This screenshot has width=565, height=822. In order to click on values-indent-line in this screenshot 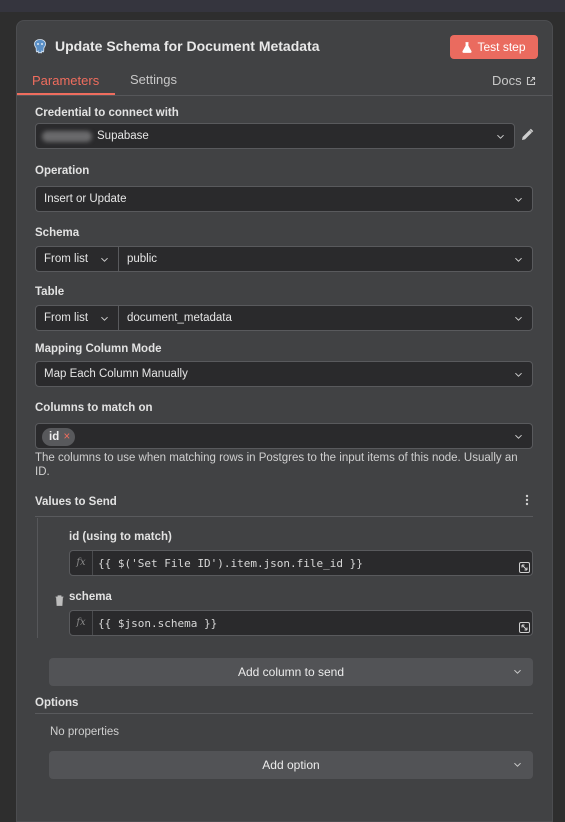, I will do `click(37, 578)`.